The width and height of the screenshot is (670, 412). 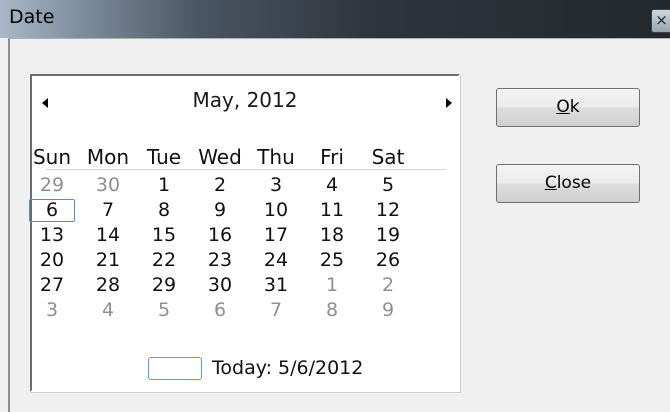 I want to click on next-month-arrow-icon, so click(x=449, y=103).